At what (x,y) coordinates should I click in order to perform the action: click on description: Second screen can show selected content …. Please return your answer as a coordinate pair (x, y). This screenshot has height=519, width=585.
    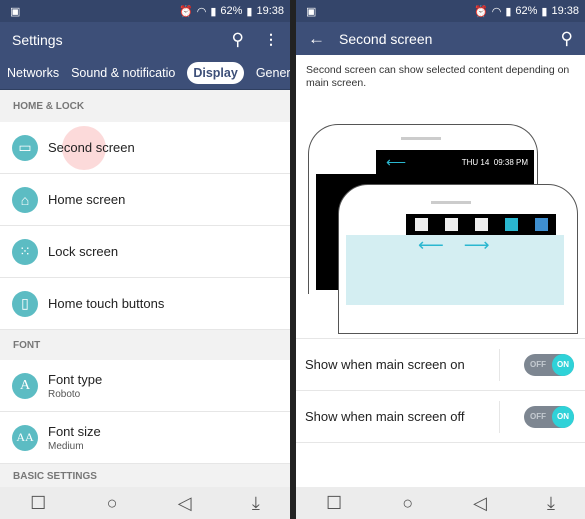
    Looking at the image, I should click on (438, 76).